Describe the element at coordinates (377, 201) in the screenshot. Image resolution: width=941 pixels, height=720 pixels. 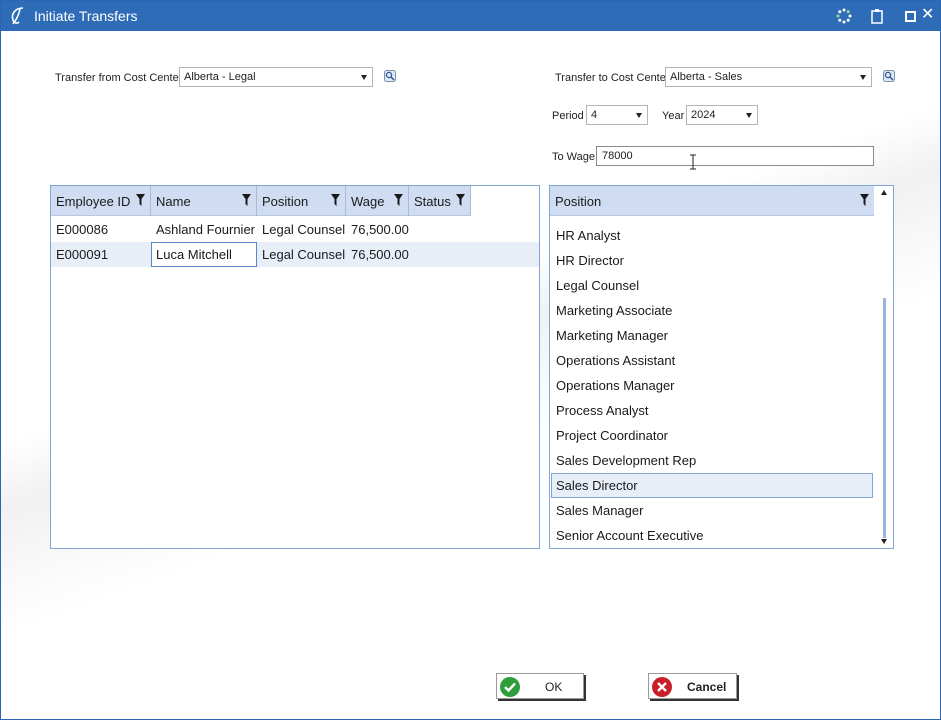
I see `column-header-wage: Wage` at that location.